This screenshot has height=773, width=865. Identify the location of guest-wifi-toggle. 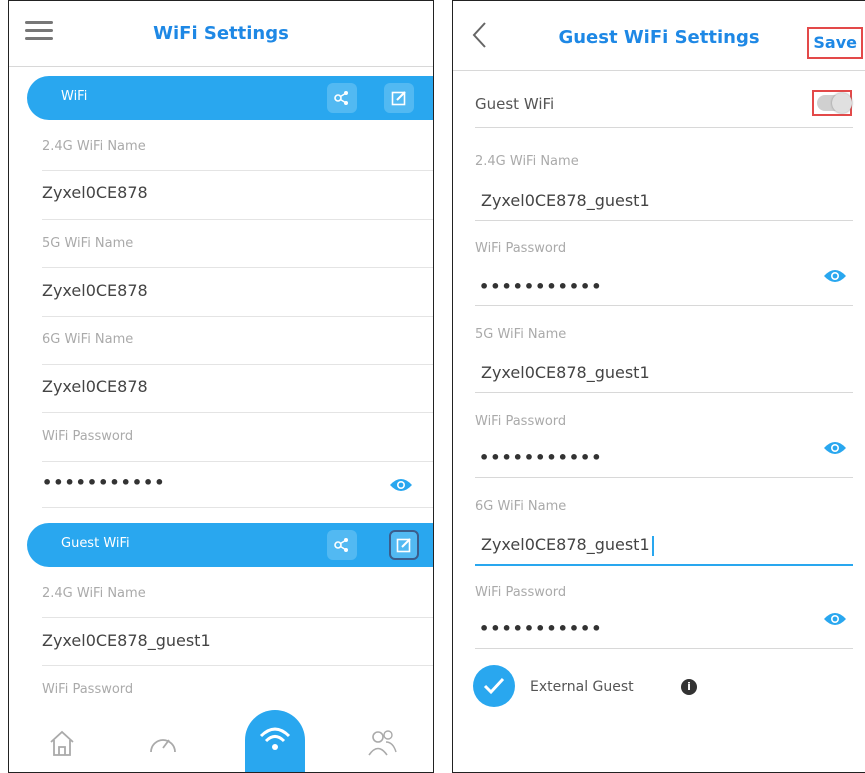
(832, 103).